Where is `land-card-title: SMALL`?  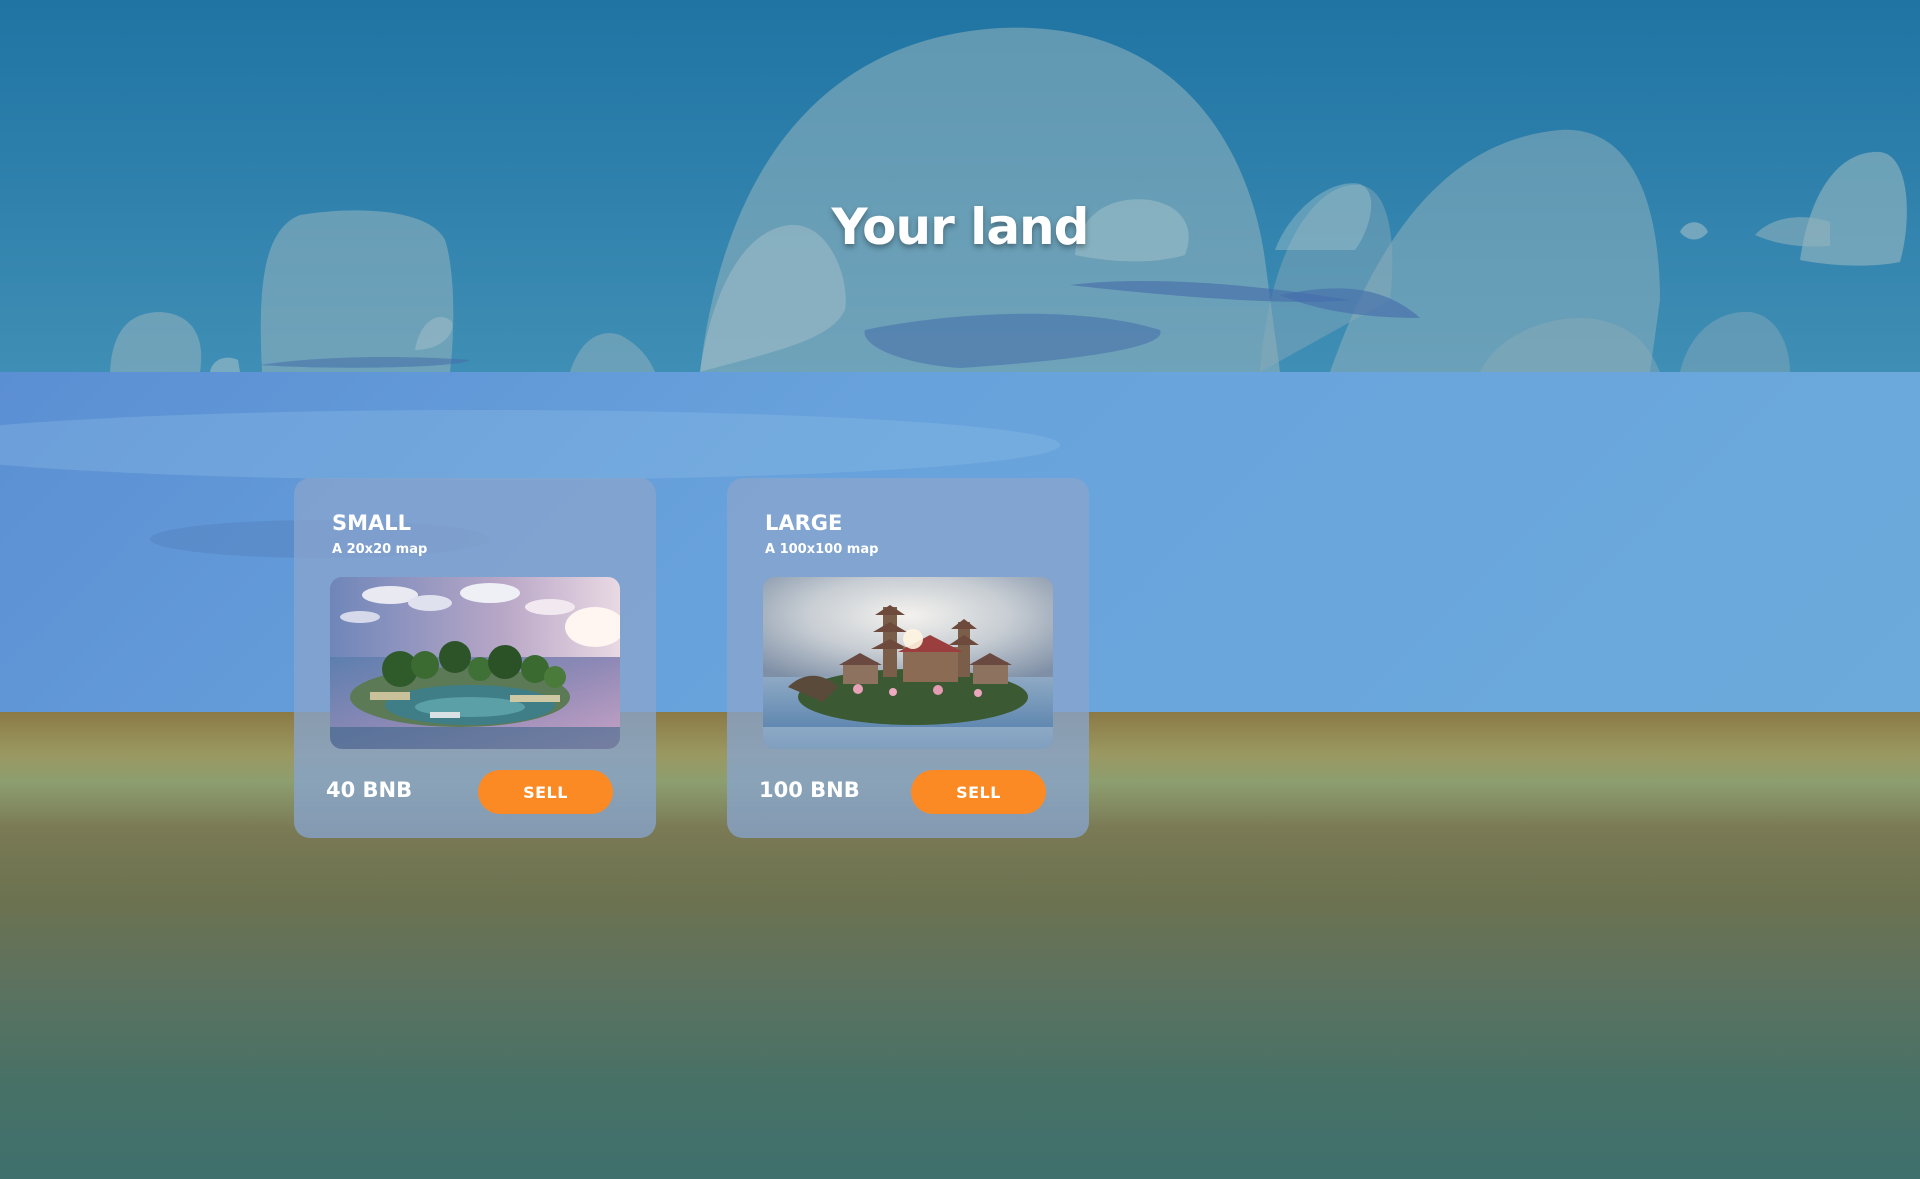 land-card-title: SMALL is located at coordinates (372, 523).